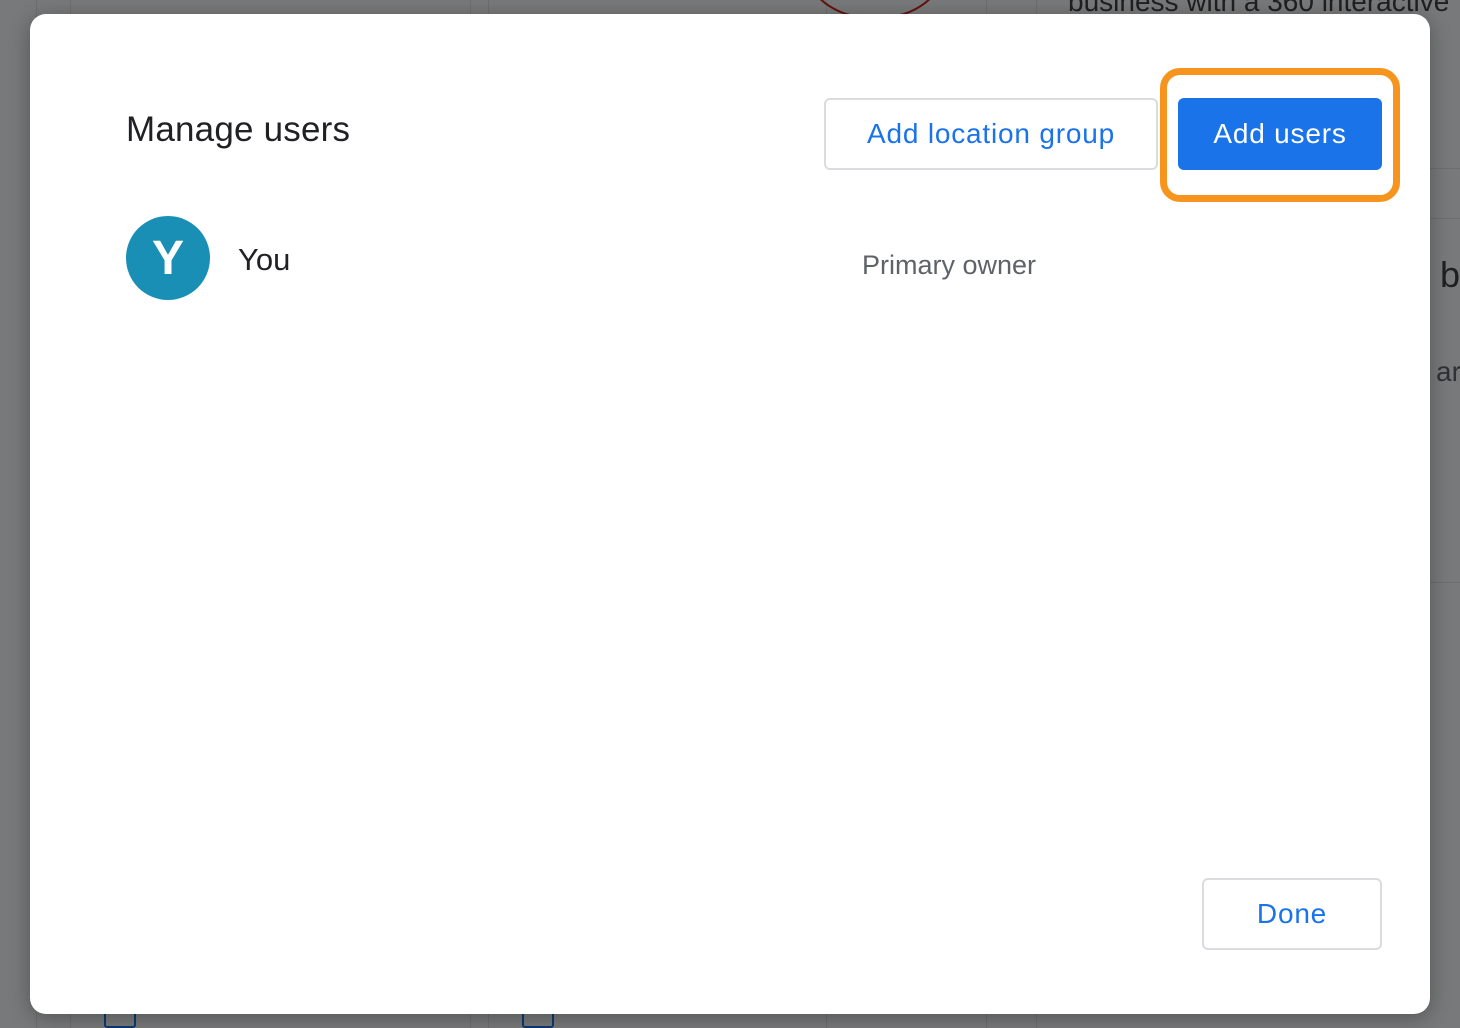 The width and height of the screenshot is (1460, 1028). I want to click on add-location-group-button: Add location group, so click(991, 134).